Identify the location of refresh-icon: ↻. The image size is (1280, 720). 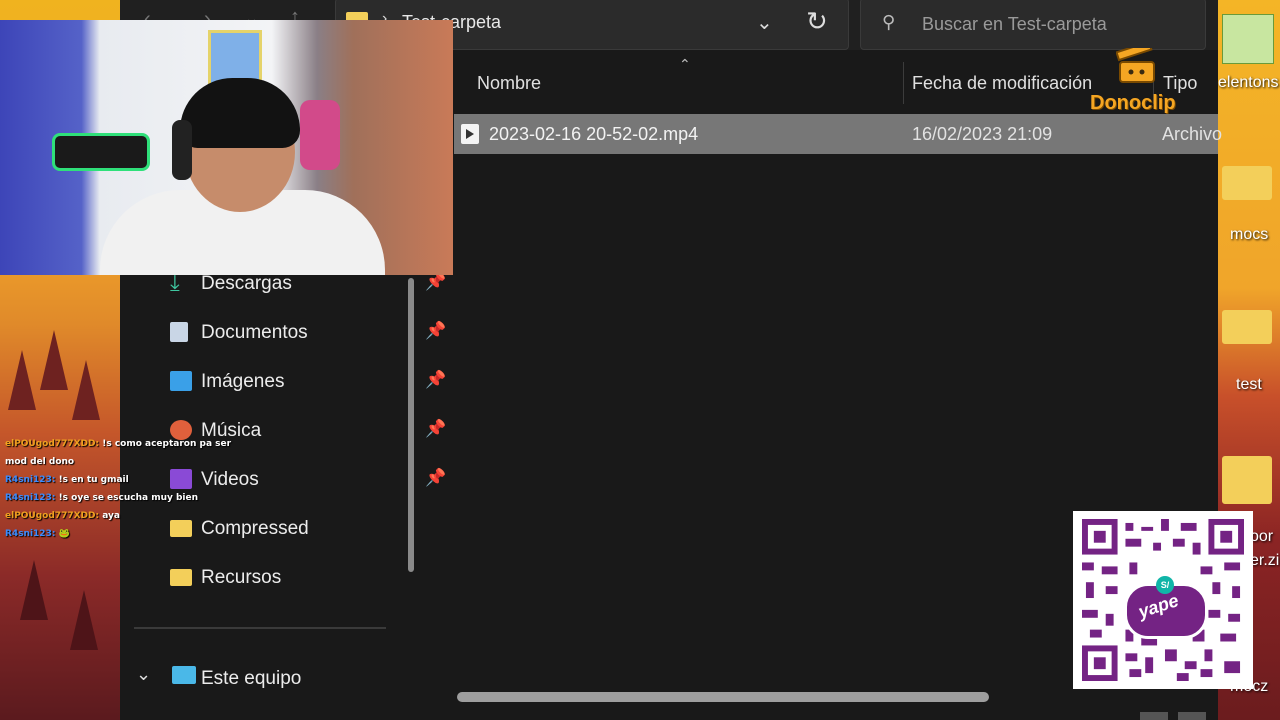
(817, 21).